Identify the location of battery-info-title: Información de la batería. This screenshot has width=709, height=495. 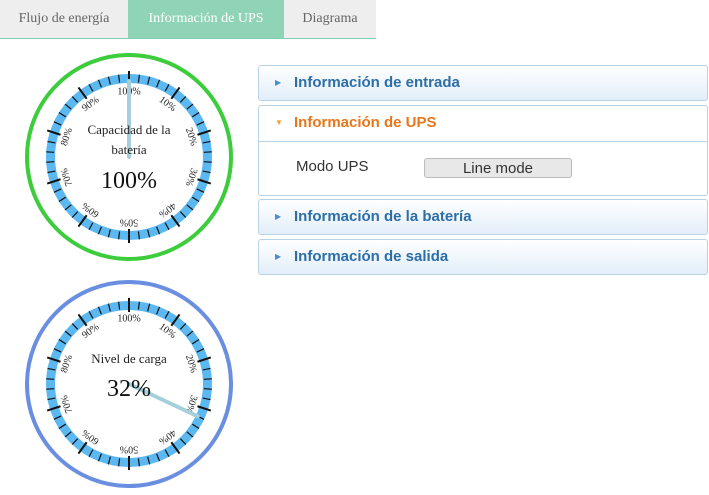
(383, 216).